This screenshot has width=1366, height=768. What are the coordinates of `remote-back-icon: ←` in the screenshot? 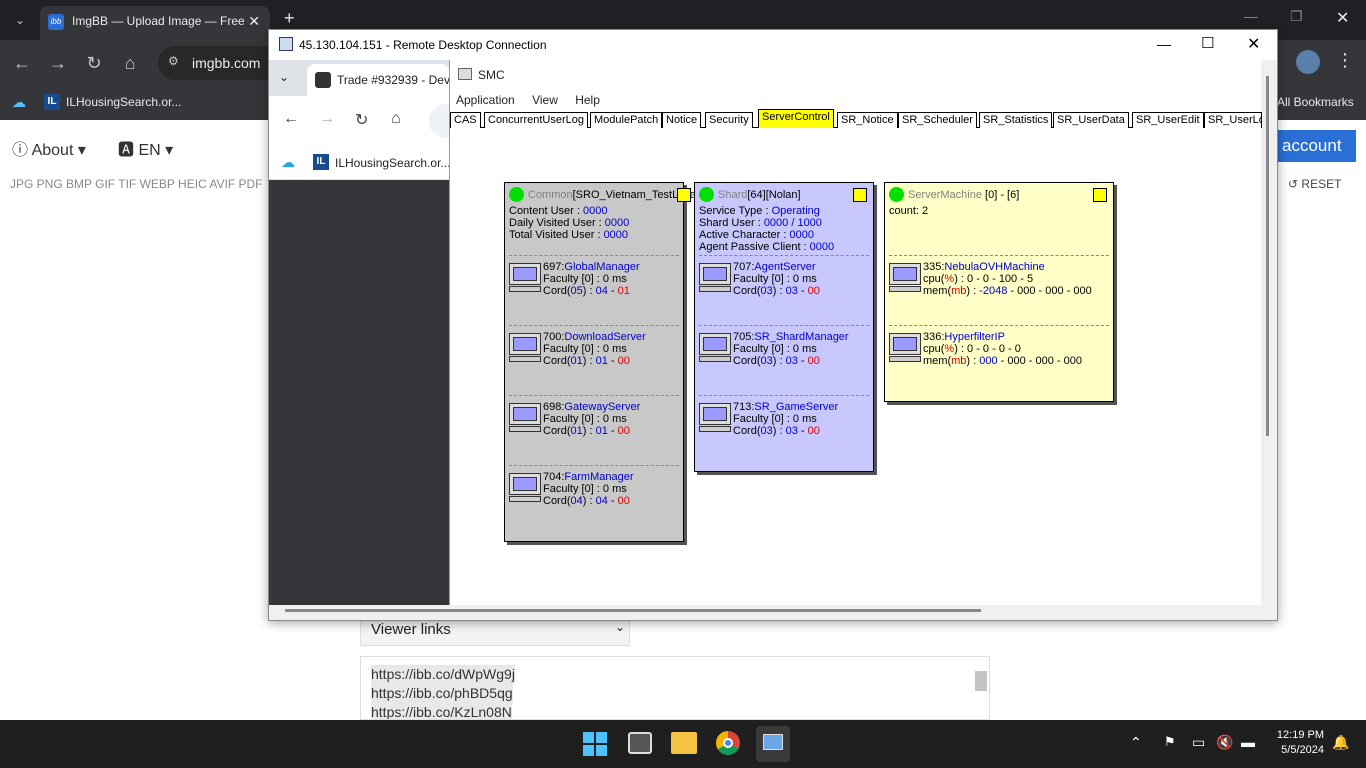 It's located at (291, 119).